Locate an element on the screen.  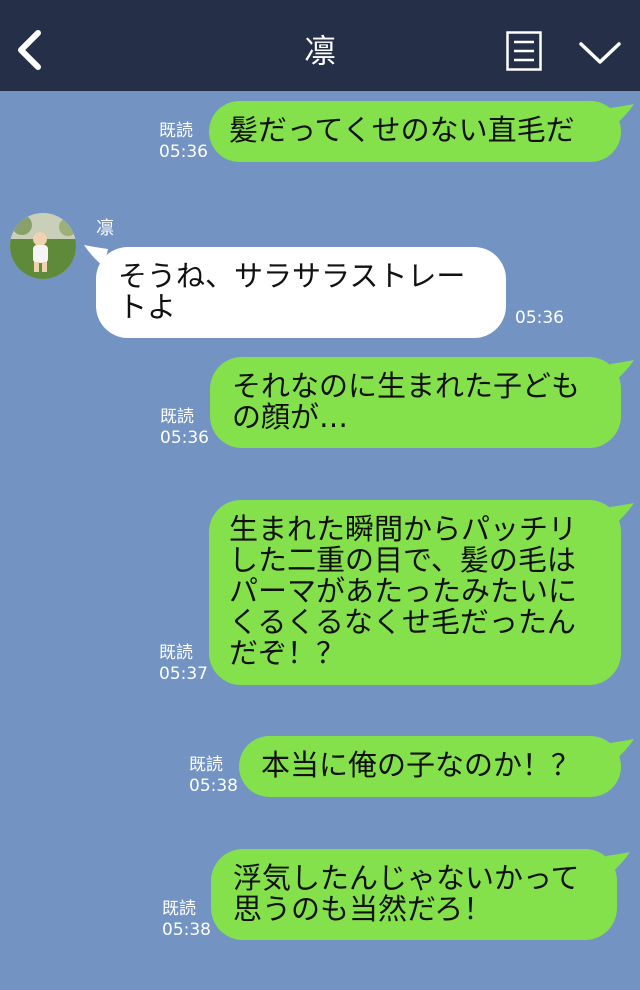
message-text: 本当に俺の子なのか！？ is located at coordinates (421, 765).